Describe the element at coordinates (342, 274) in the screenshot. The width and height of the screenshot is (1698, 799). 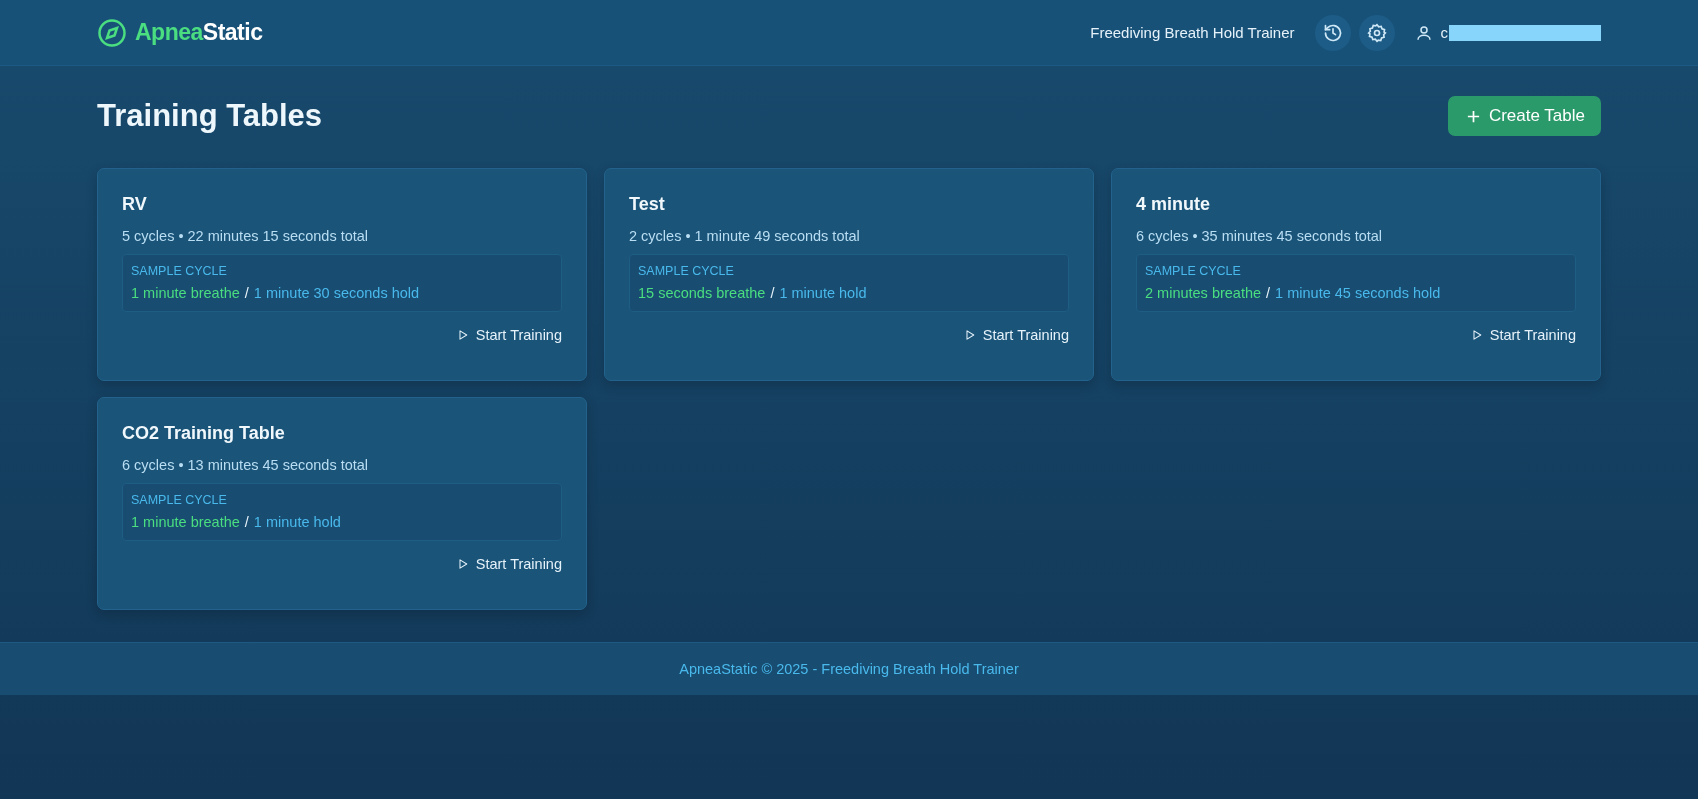
I see `table-card: RV 5 cycles • 22 minutes 15 seconds total SAMPLE CYCLE 1 minute breathe / 1 minute 30 seconds hold Start Training` at that location.